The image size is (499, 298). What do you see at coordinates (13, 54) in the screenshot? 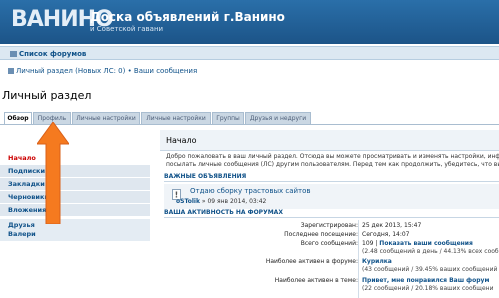
I see `home-icon` at bounding box center [13, 54].